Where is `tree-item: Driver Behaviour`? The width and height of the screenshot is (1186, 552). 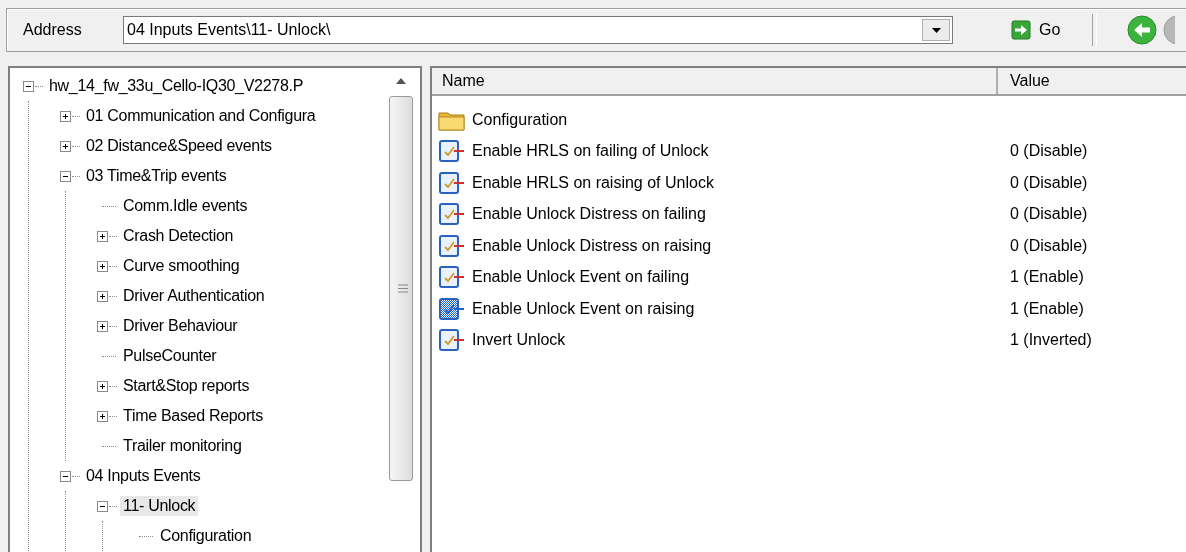 tree-item: Driver Behaviour is located at coordinates (180, 326).